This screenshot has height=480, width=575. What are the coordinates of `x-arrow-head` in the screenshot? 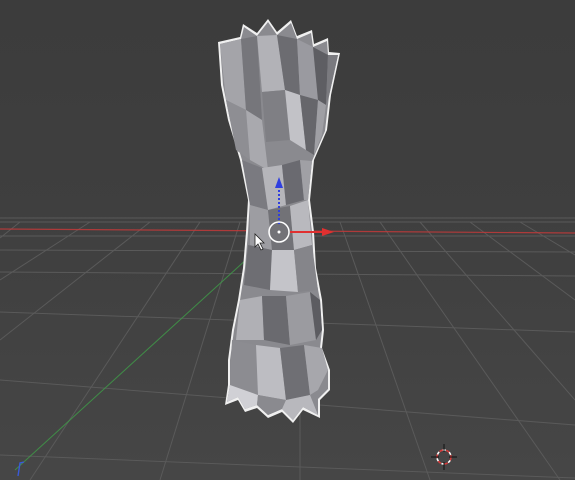 It's located at (328, 232).